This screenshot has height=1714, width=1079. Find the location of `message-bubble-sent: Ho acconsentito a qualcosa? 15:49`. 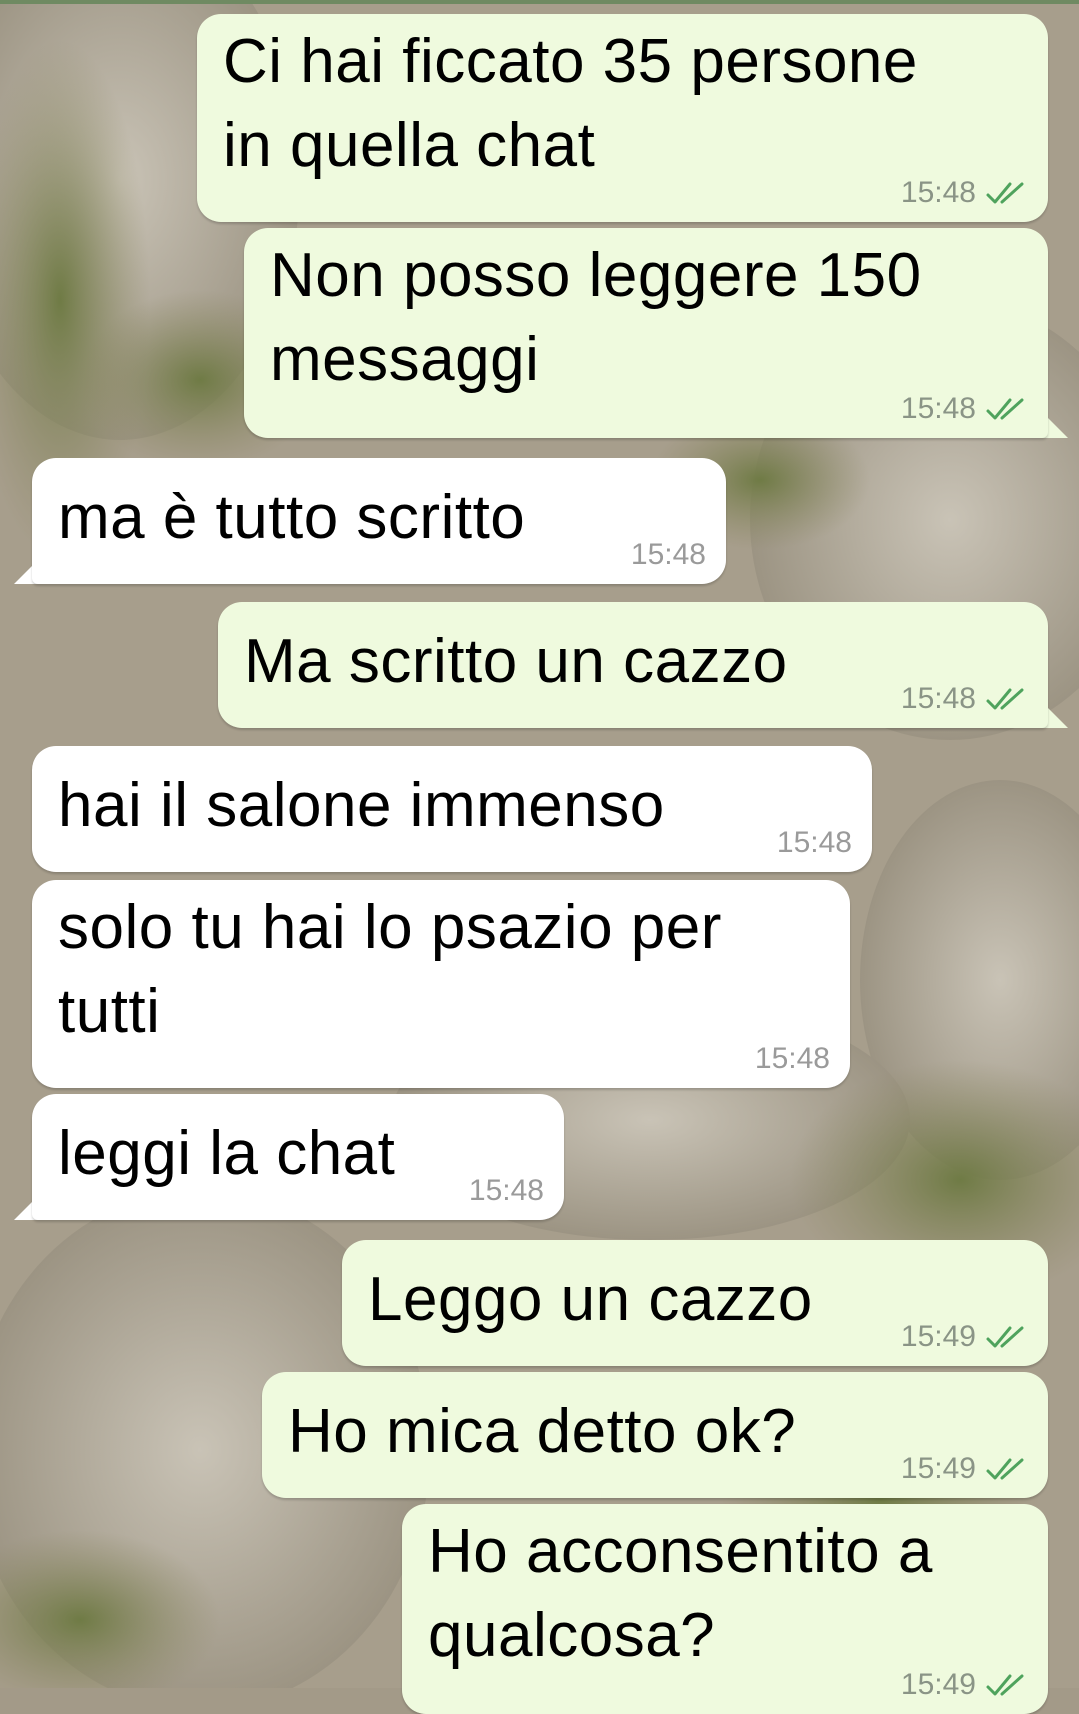

message-bubble-sent: Ho acconsentito a qualcosa? 15:49 is located at coordinates (725, 1609).